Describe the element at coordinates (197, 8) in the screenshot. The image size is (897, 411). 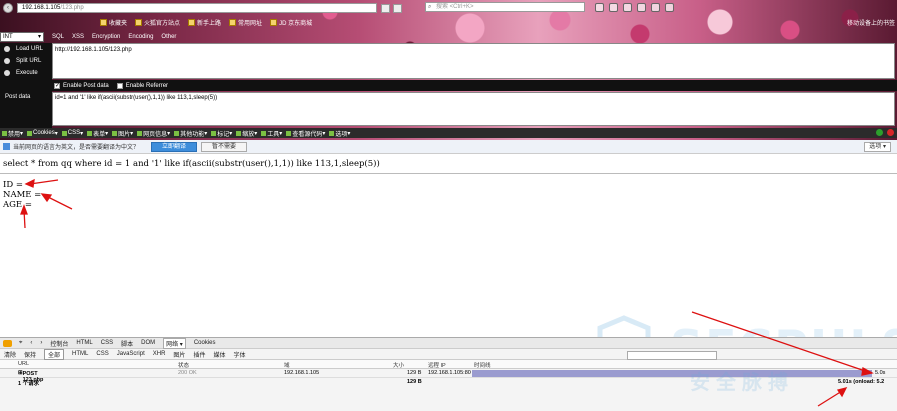
I see `url-input: 192.168.1.105/123.php` at that location.